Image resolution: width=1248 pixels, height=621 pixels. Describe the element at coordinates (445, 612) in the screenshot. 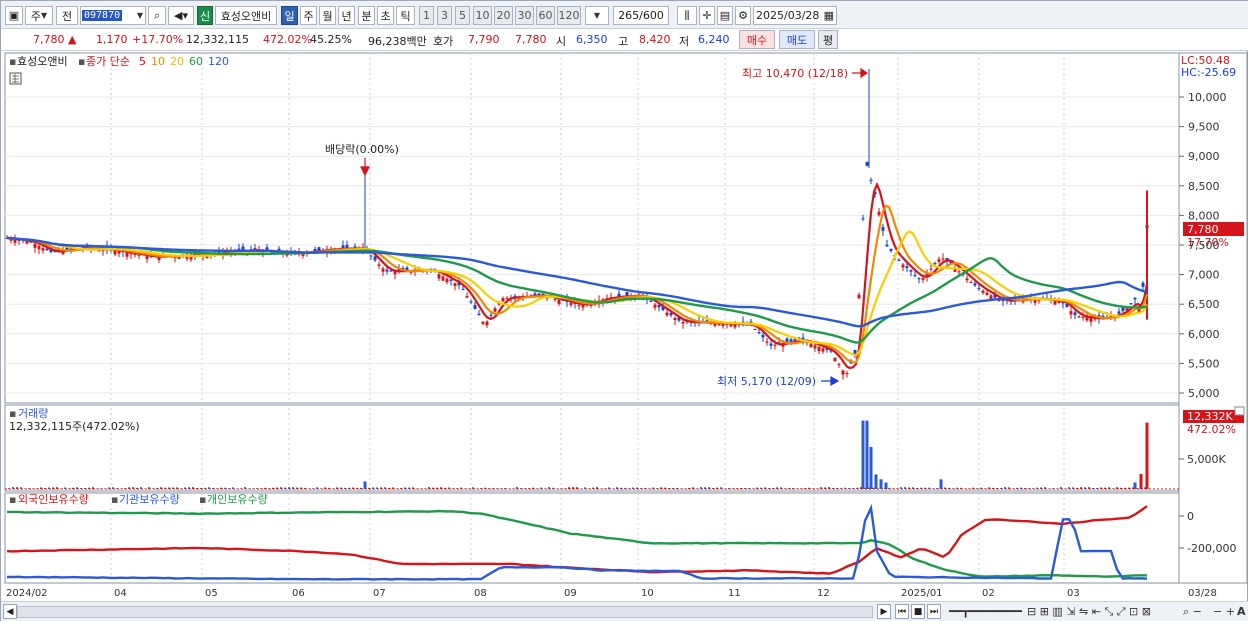

I see `scrollbar-track` at that location.